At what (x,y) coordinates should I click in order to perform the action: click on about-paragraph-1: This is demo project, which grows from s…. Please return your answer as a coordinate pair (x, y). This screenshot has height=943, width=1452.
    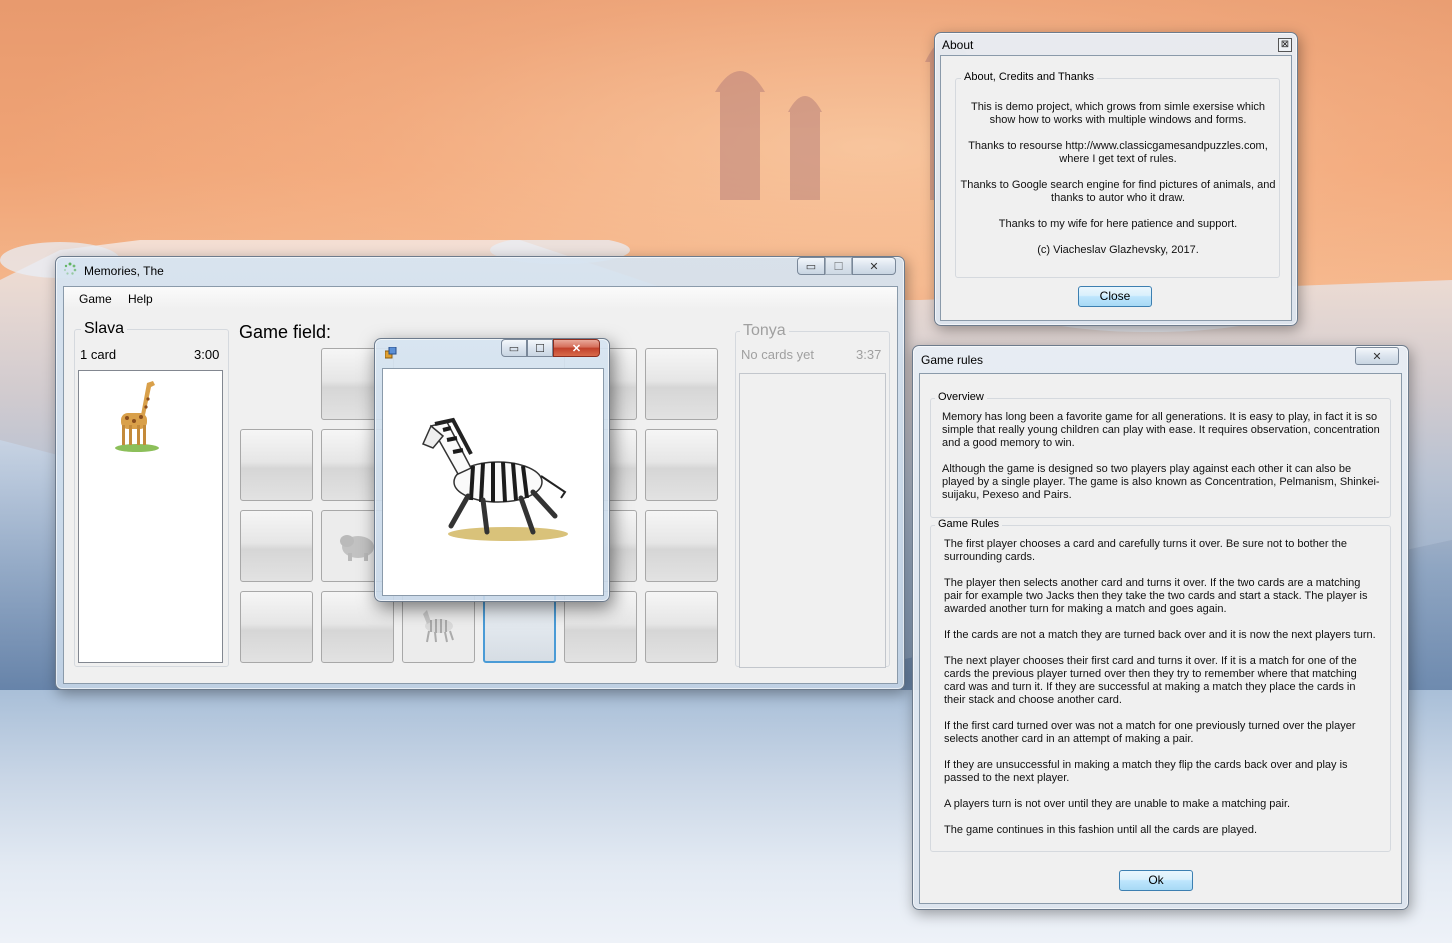
    Looking at the image, I should click on (1118, 113).